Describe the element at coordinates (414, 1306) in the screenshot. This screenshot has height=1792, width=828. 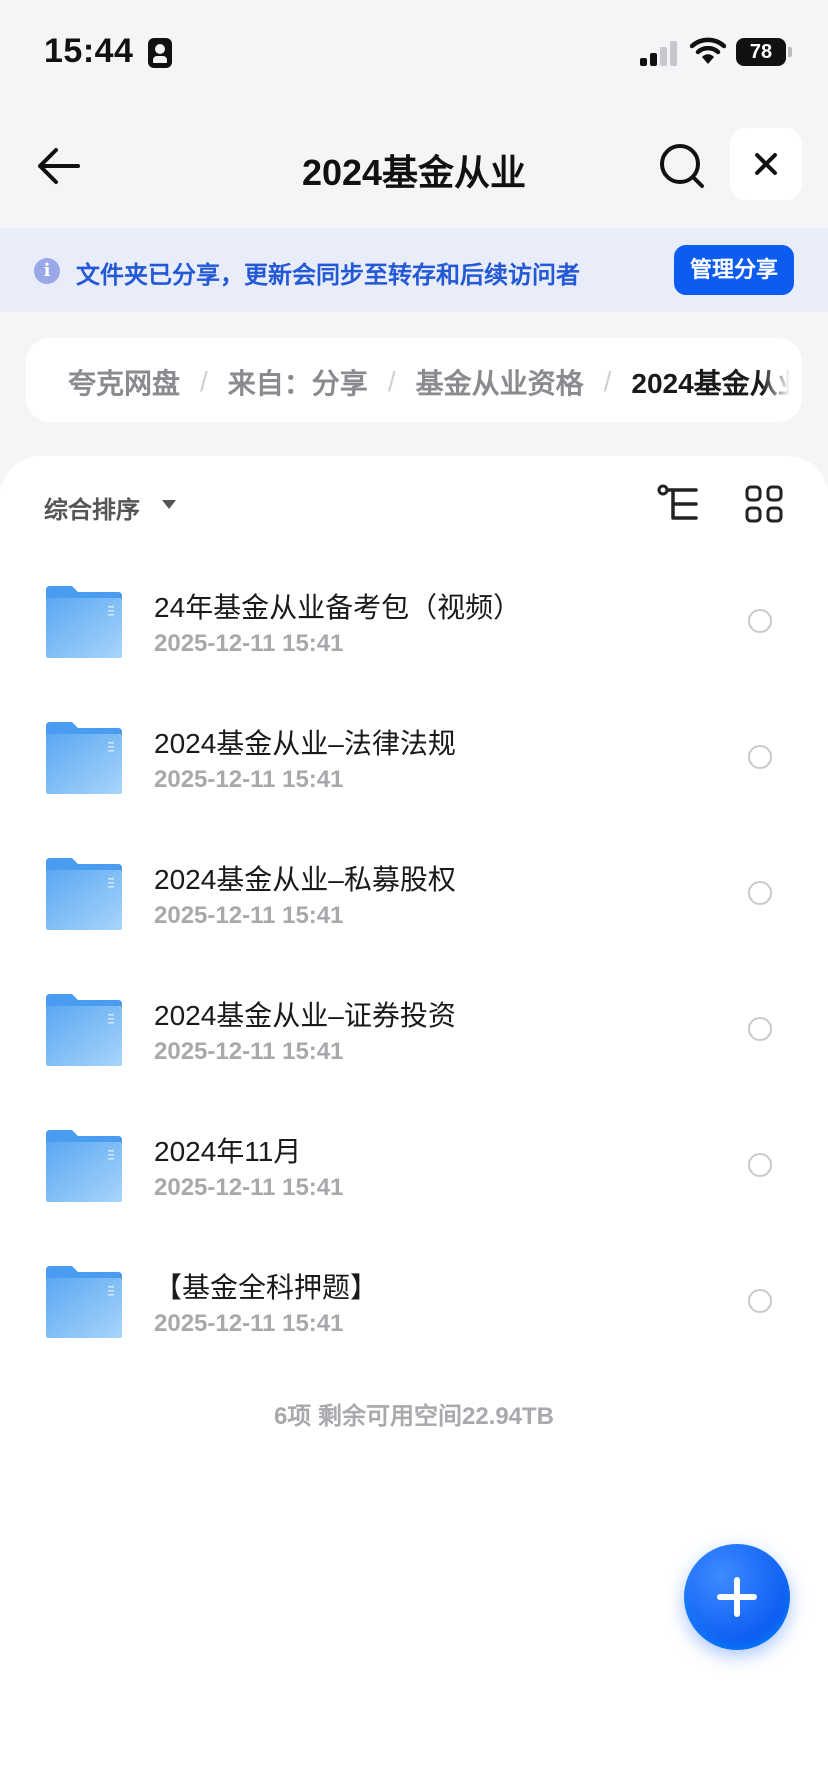
I see `file-row: 【基金全科押题】 2025-12-11 15:41` at that location.